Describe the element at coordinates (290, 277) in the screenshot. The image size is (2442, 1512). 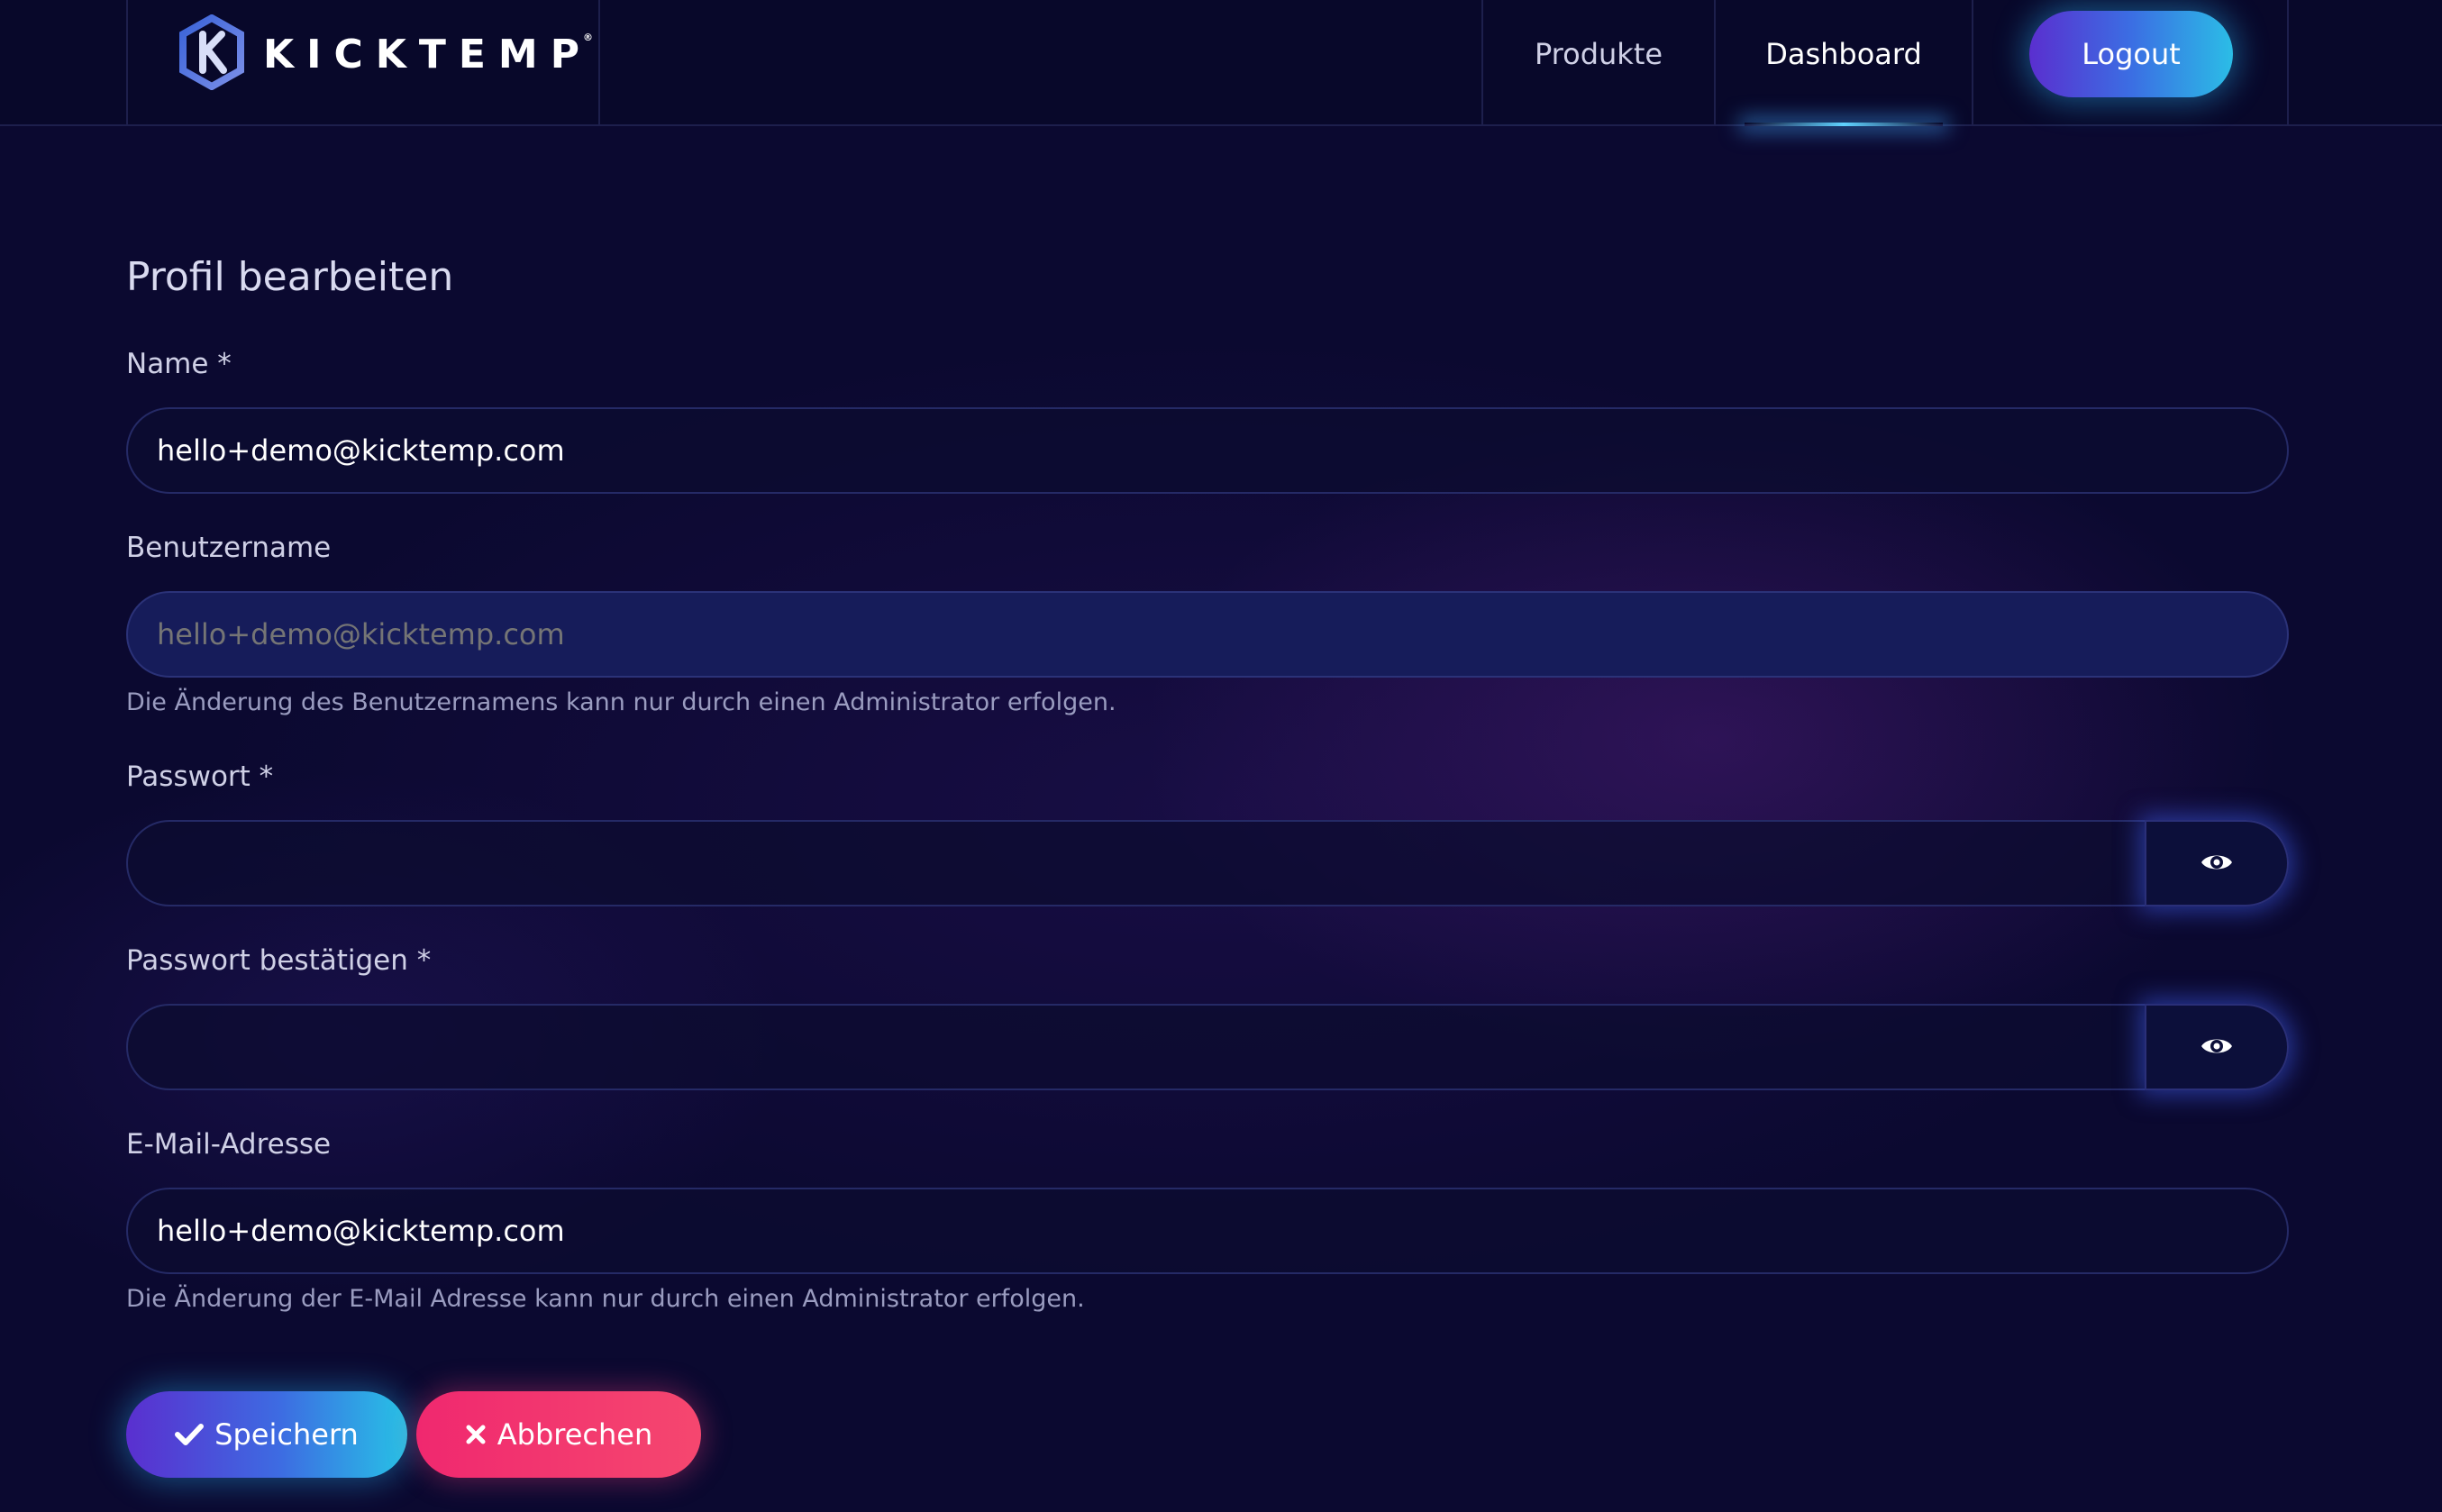
I see `page-title: Profil bearbeiten` at that location.